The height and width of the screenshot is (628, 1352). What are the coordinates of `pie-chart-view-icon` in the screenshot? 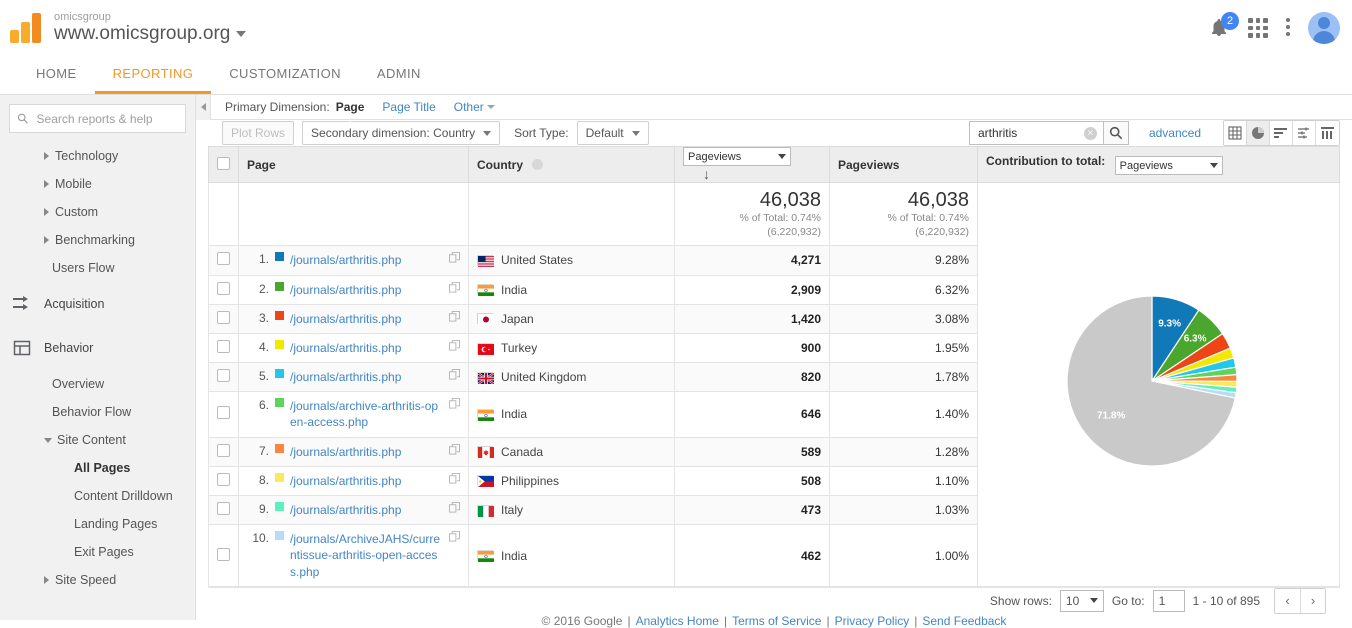 It's located at (1258, 133).